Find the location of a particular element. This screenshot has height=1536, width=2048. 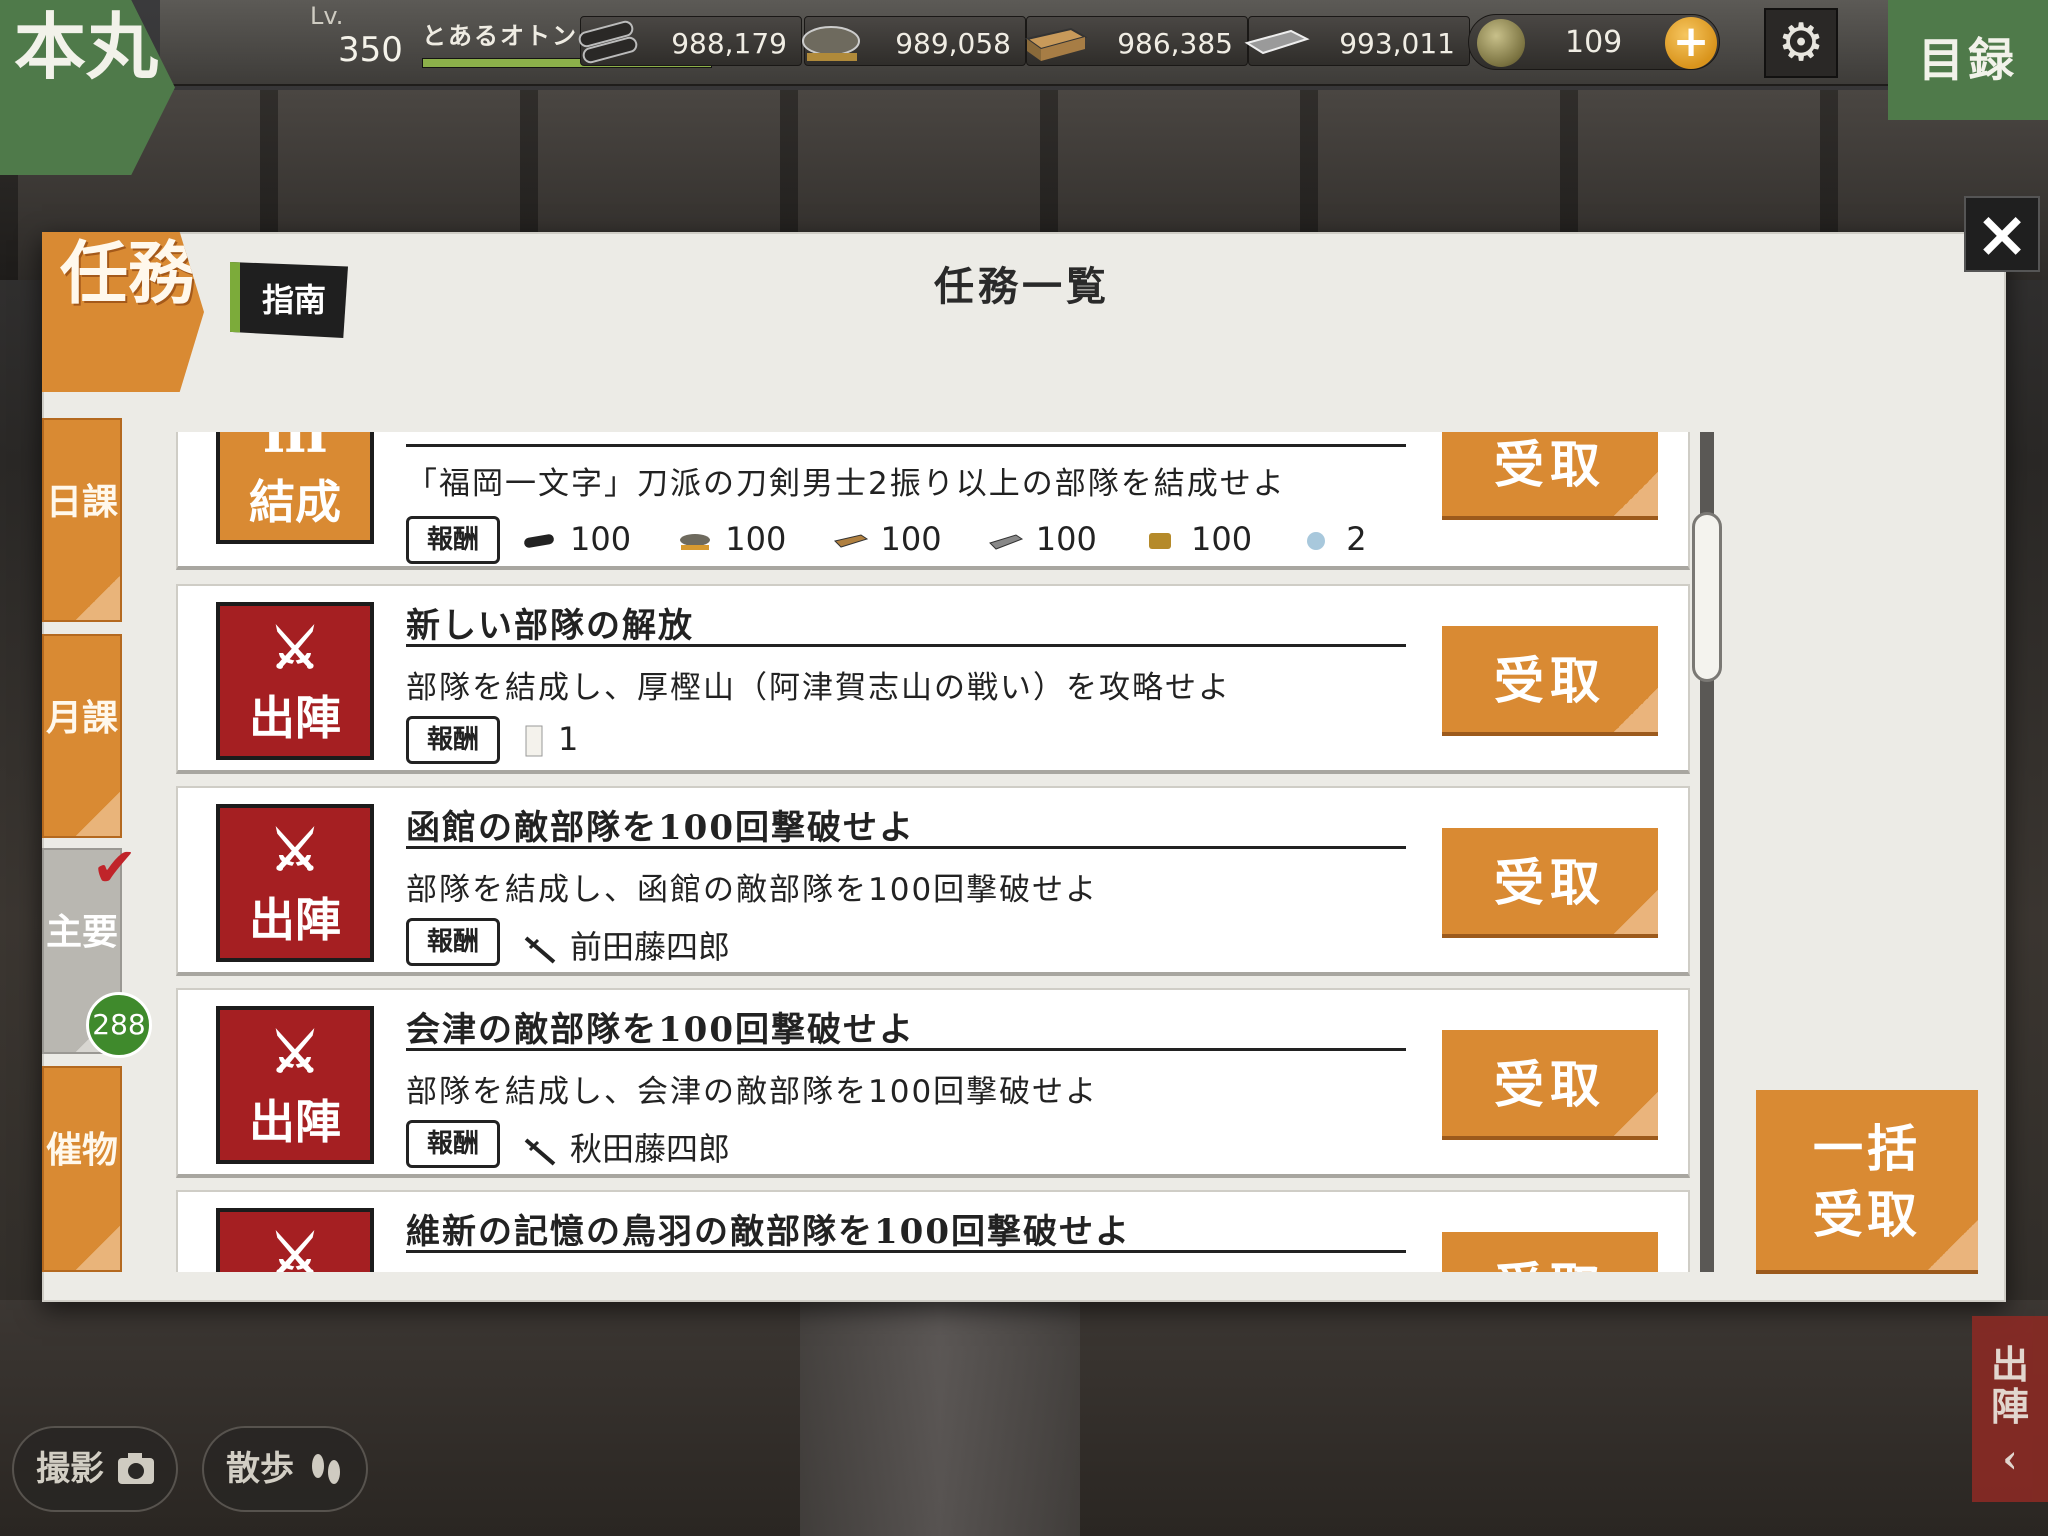

walk-button: 散歩 is located at coordinates (285, 1469).